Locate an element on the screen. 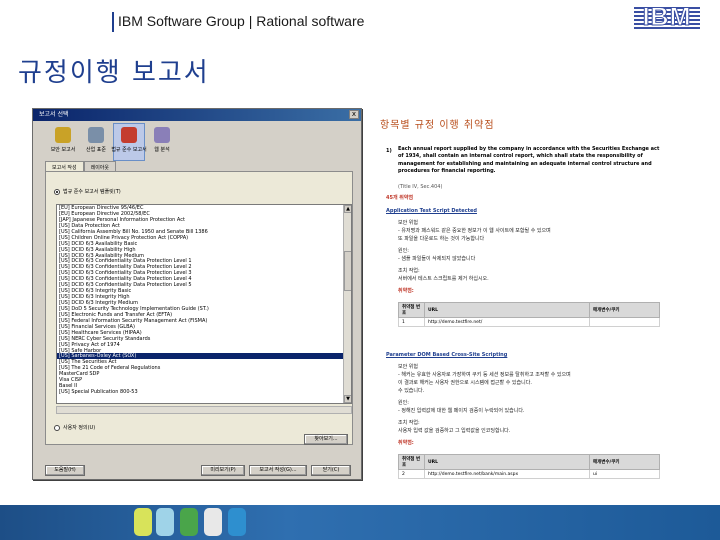 This screenshot has width=720, height=540. close-button: 닫기(C) is located at coordinates (331, 470).